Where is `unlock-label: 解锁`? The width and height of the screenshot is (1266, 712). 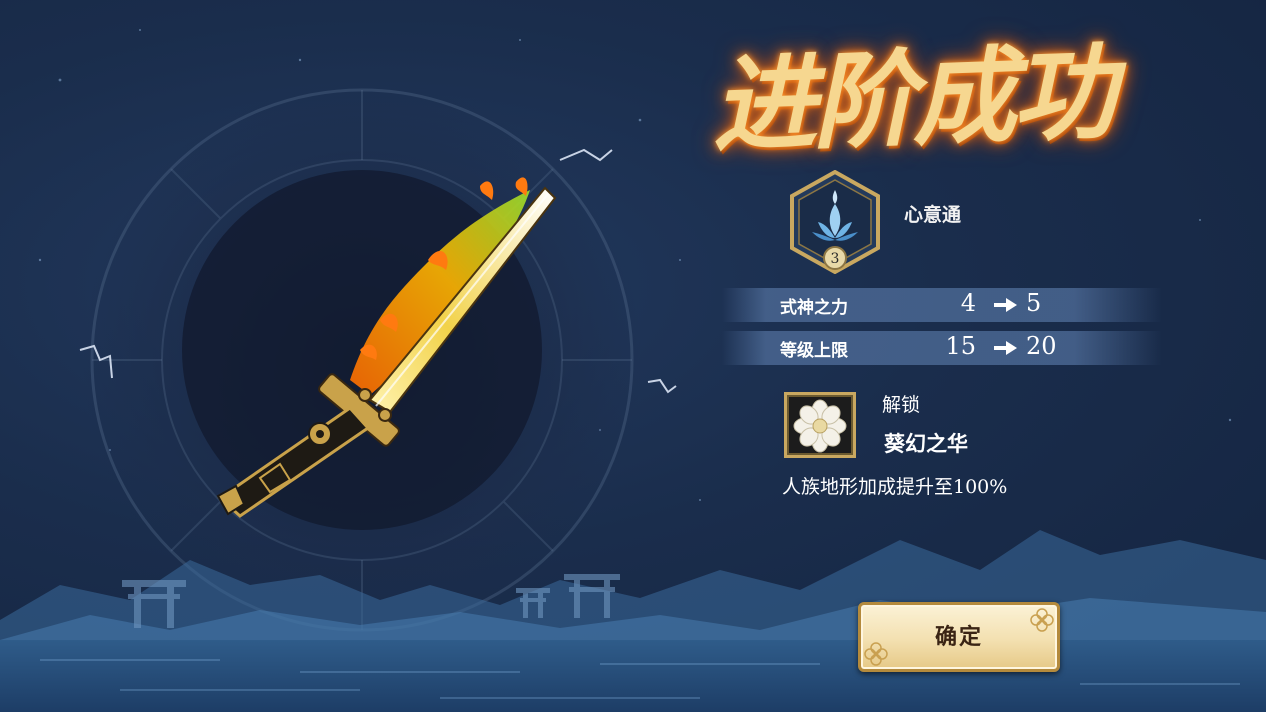 unlock-label: 解锁 is located at coordinates (901, 405).